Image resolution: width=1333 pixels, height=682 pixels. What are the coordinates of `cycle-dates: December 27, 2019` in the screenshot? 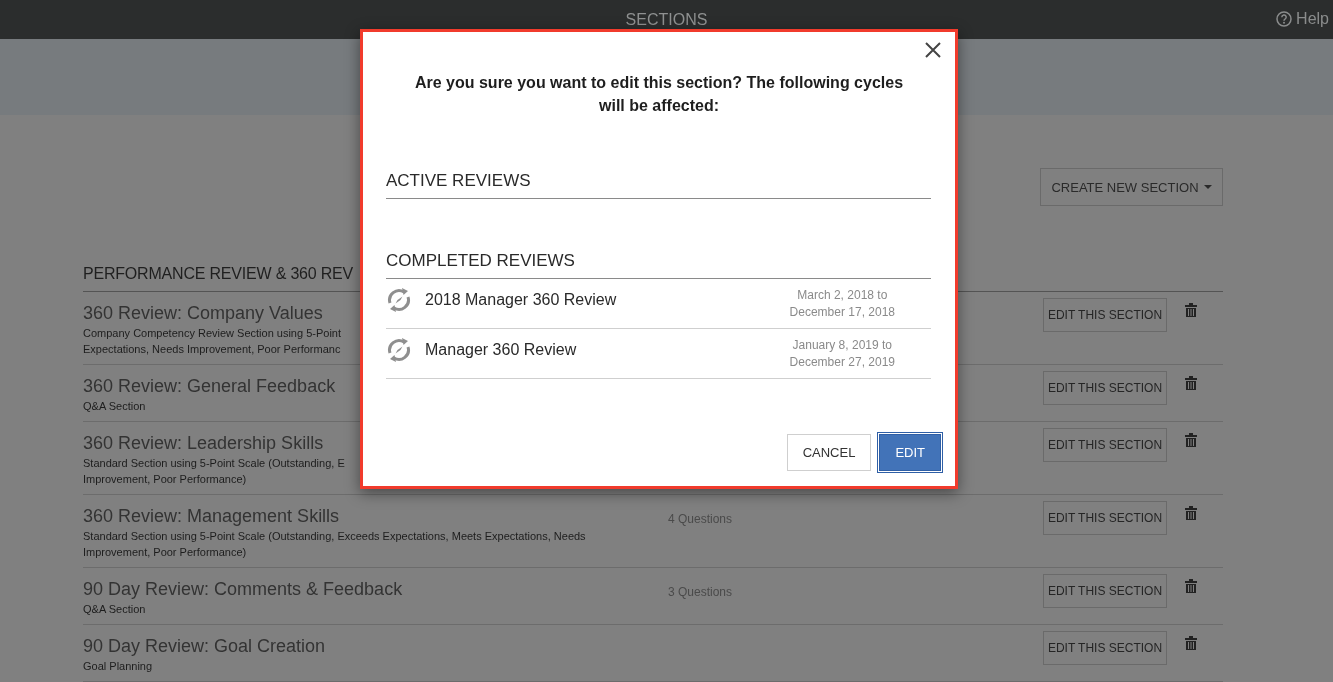 It's located at (842, 362).